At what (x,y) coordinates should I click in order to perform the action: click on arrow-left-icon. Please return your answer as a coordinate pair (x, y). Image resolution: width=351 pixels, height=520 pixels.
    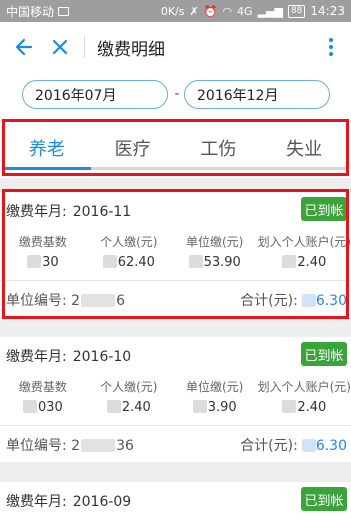
    Looking at the image, I should click on (24, 47).